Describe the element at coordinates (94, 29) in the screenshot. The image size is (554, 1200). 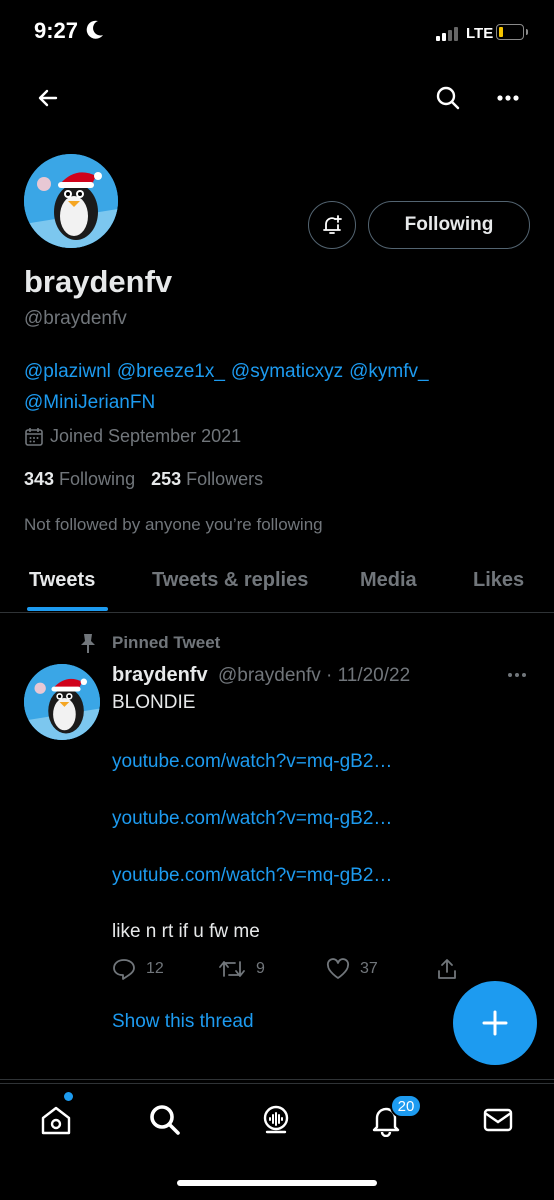
I see `moon-icon` at that location.